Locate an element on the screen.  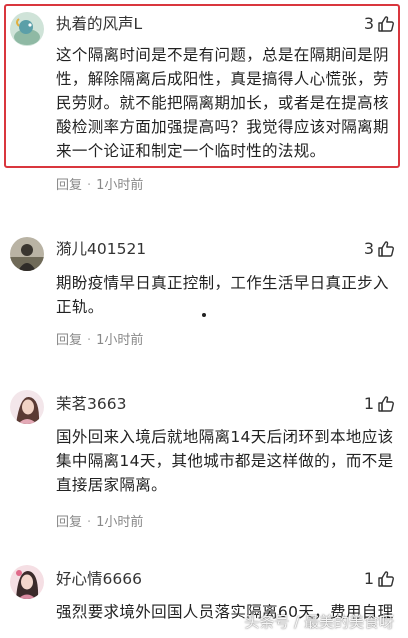
watermark: 头条号 / 最美的美食呀 is located at coordinates (319, 622).